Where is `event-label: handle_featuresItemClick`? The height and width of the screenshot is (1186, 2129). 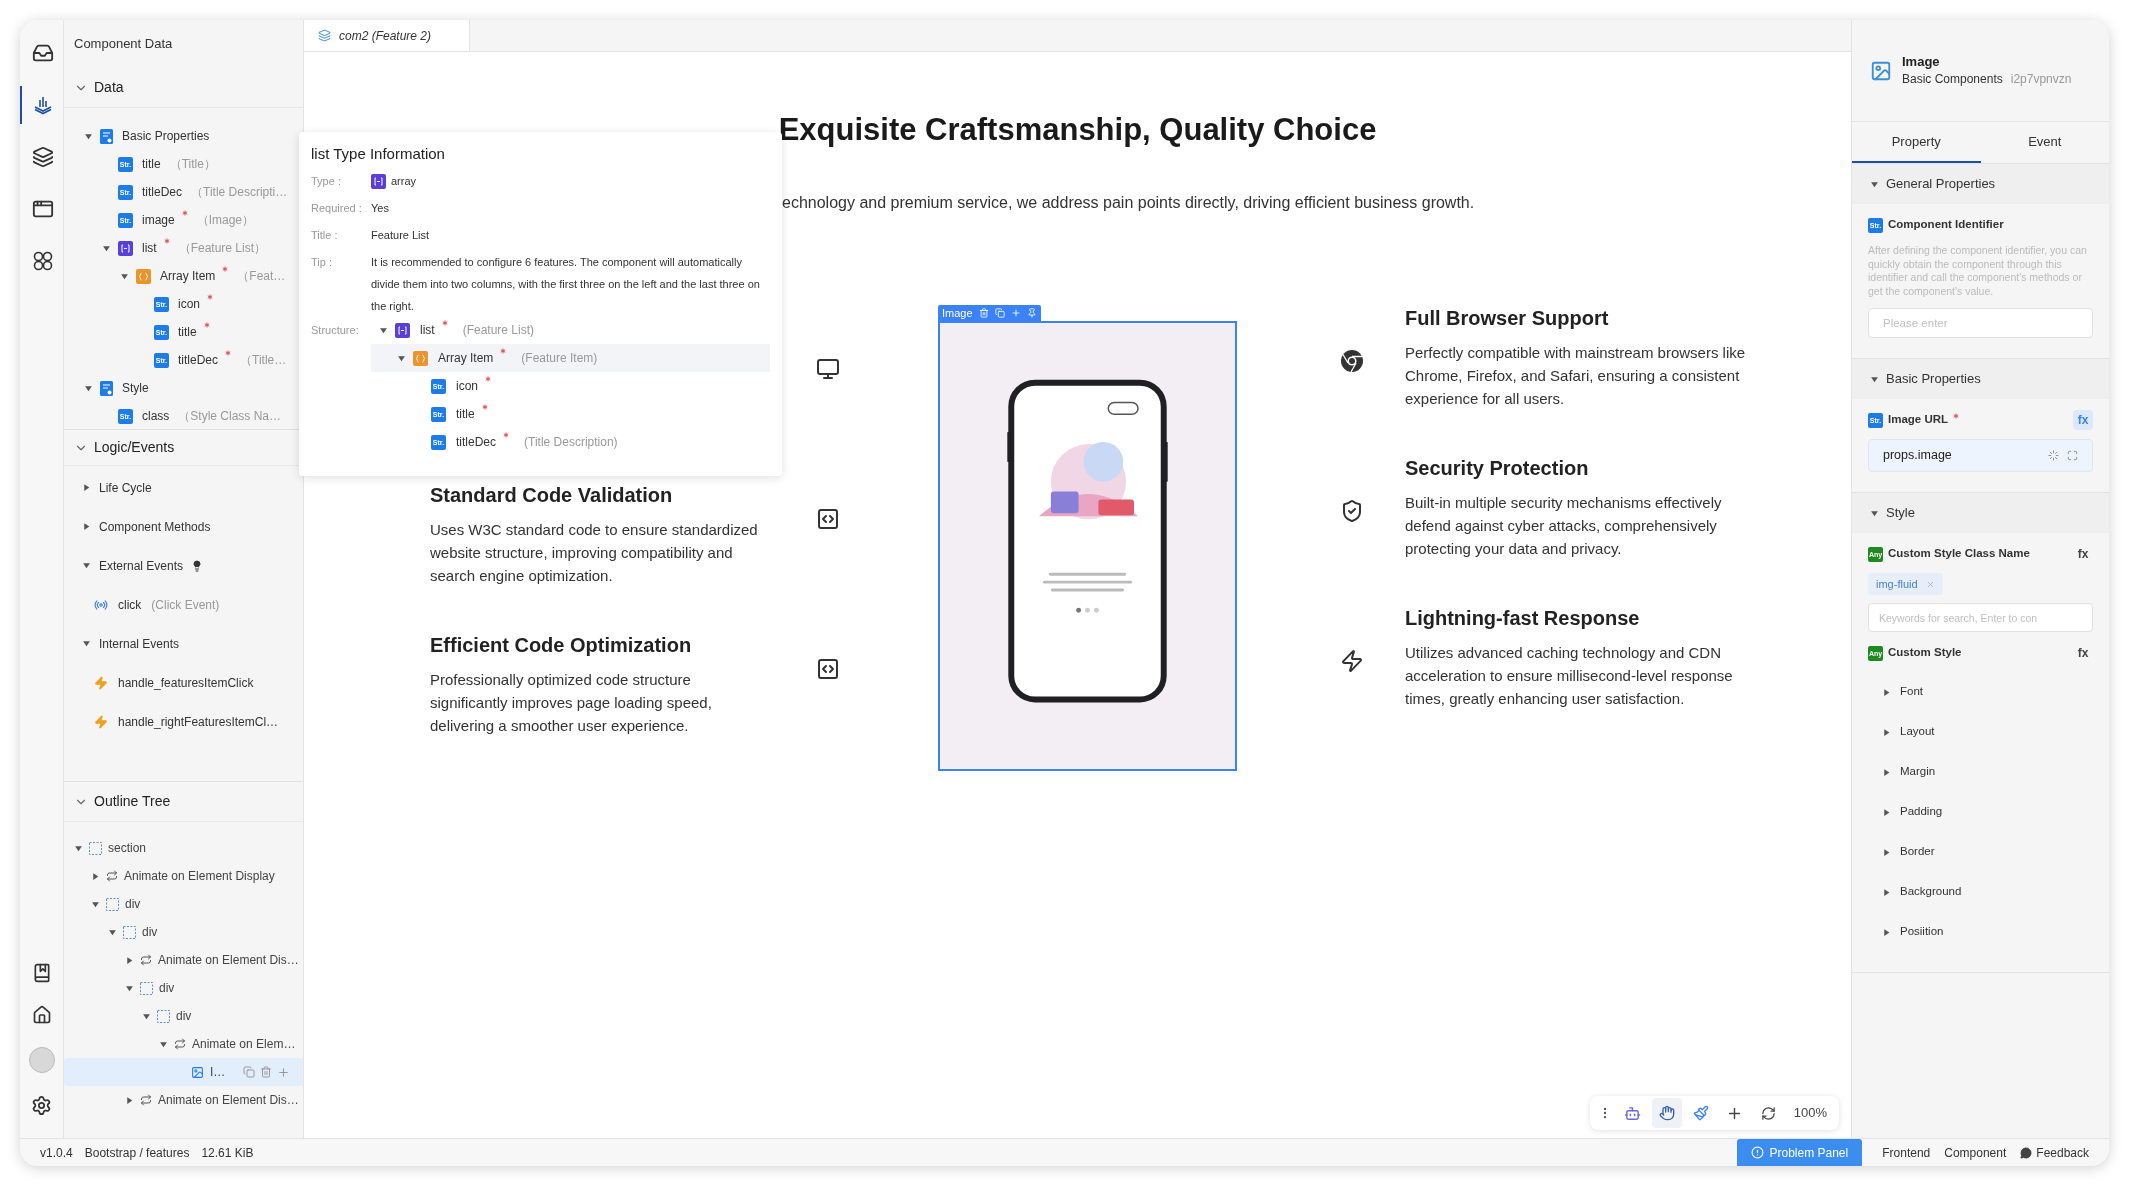
event-label: handle_featuresItemClick is located at coordinates (186, 682).